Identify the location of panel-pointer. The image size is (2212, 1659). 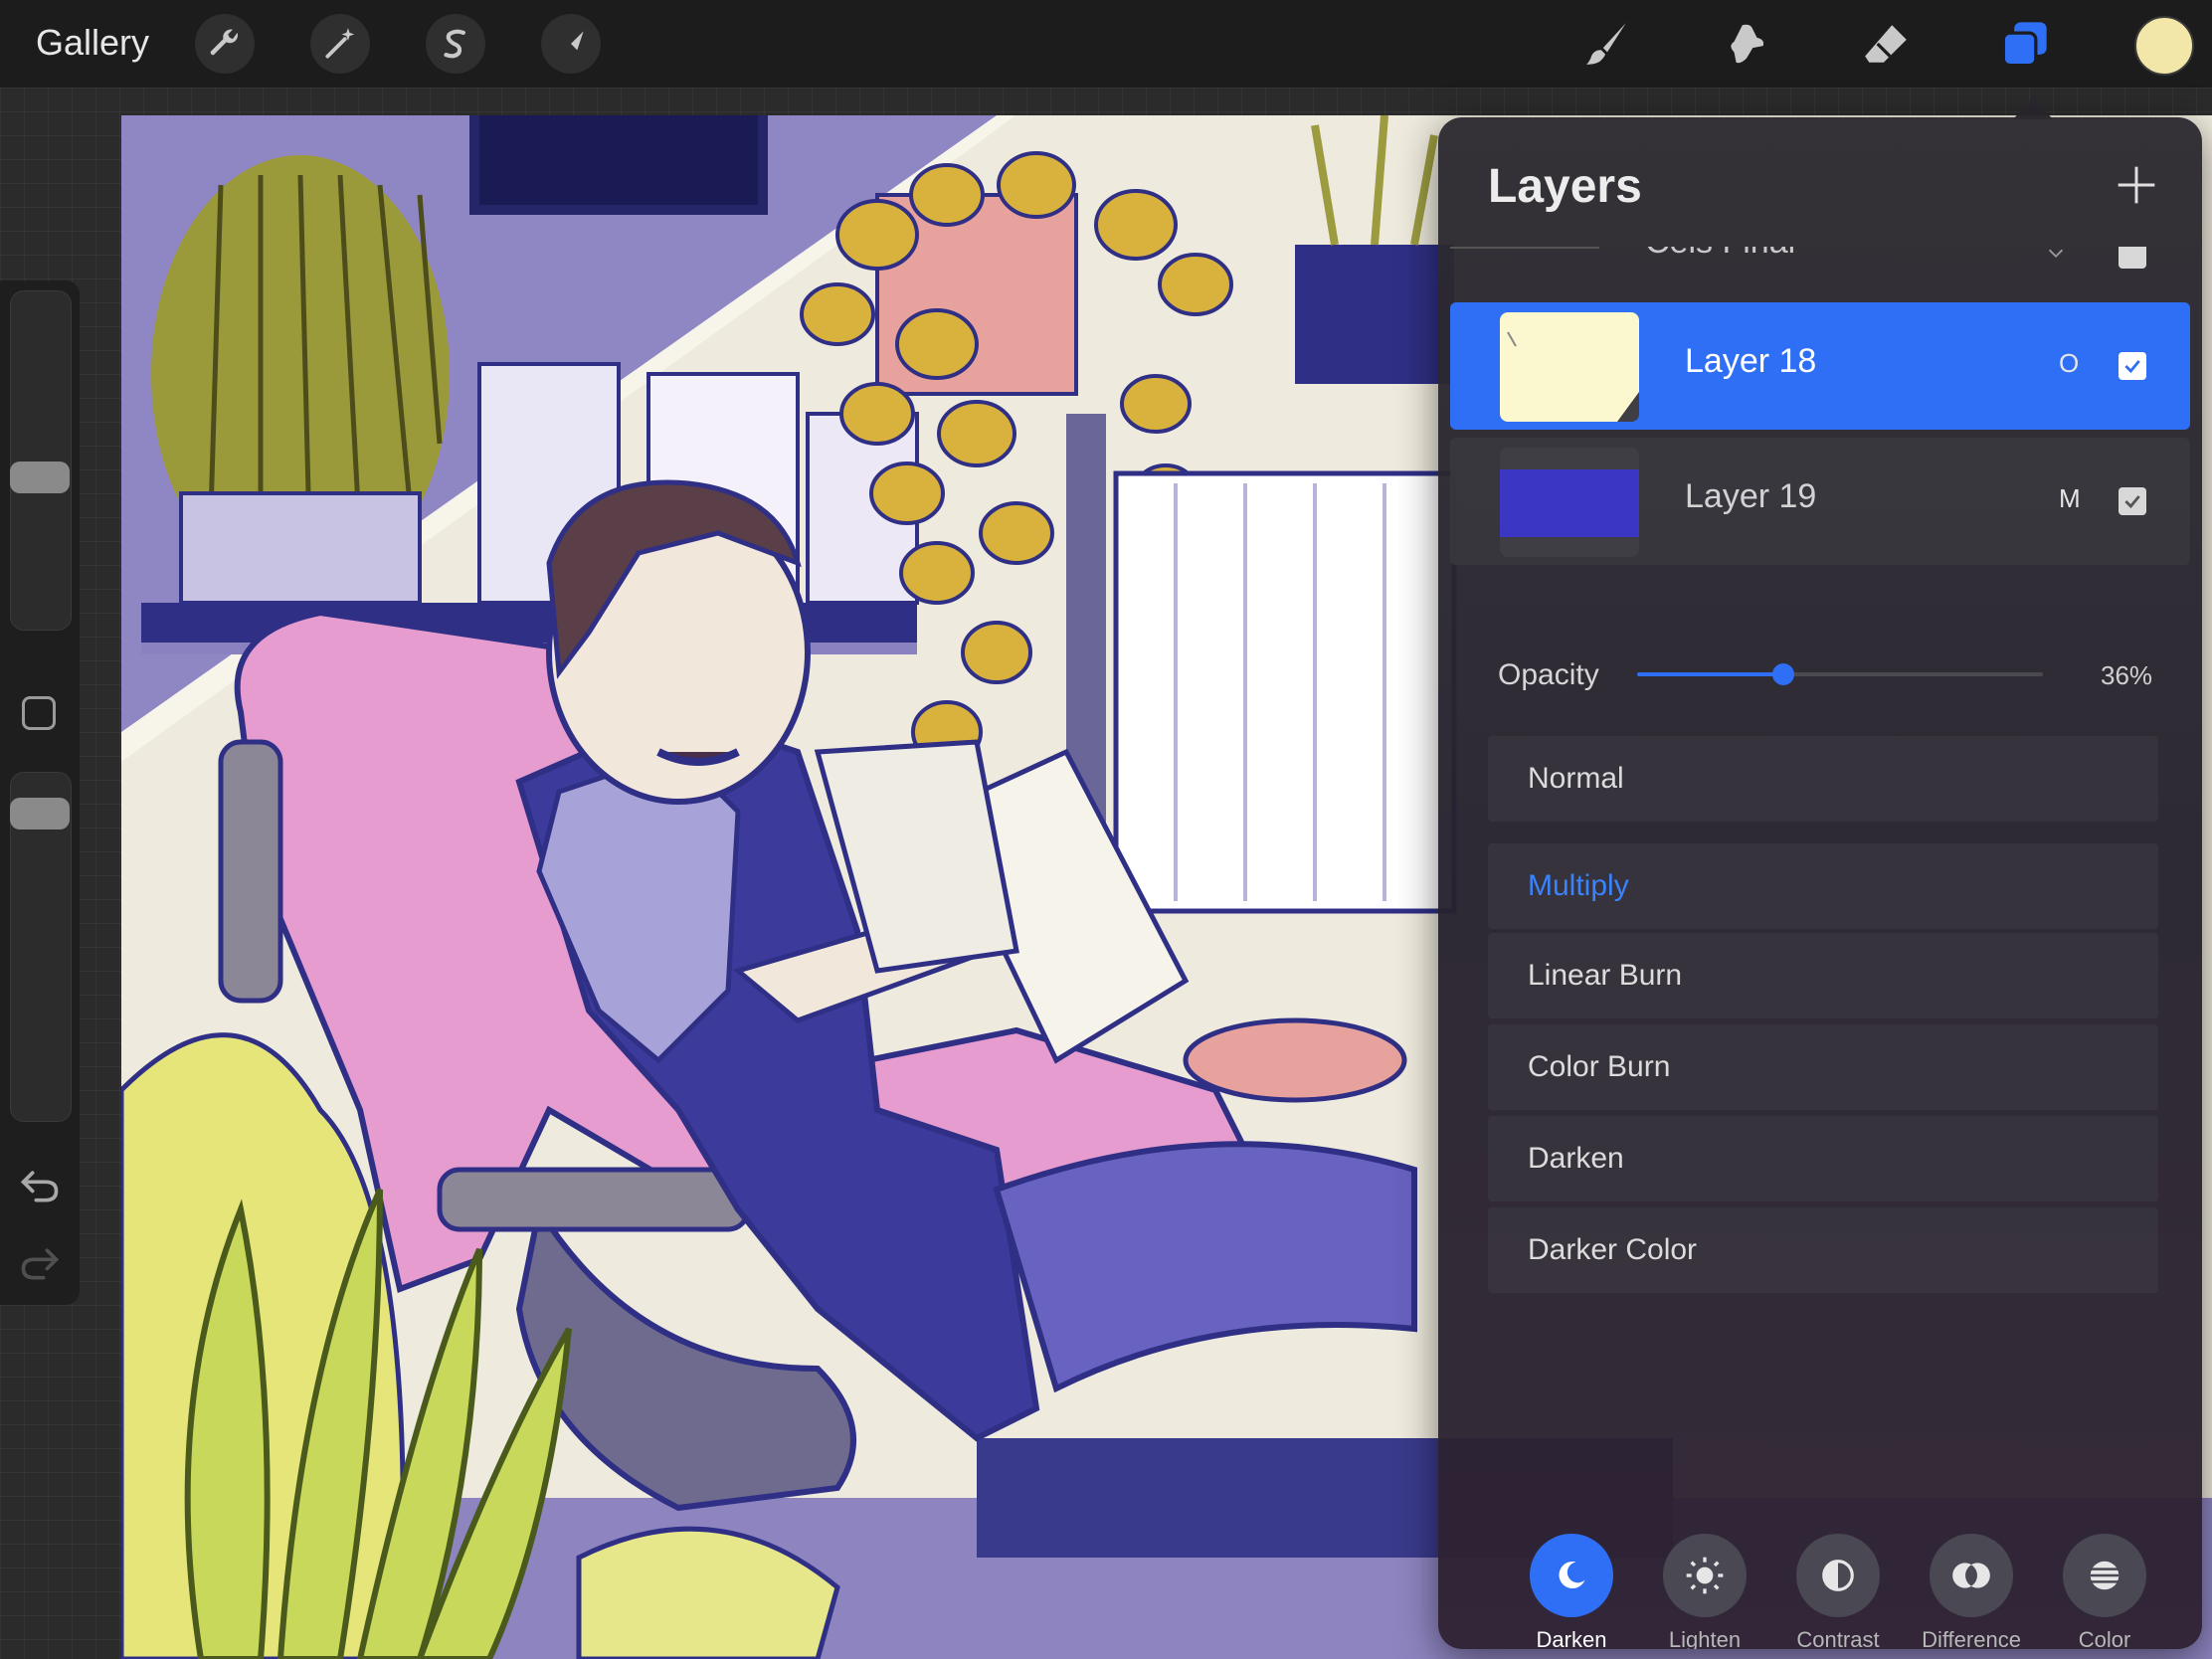
(2033, 108).